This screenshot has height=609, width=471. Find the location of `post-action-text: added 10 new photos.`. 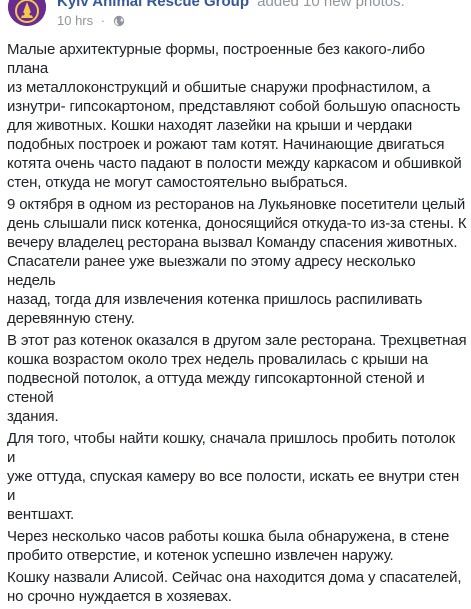

post-action-text: added 10 new photos. is located at coordinates (331, 5).